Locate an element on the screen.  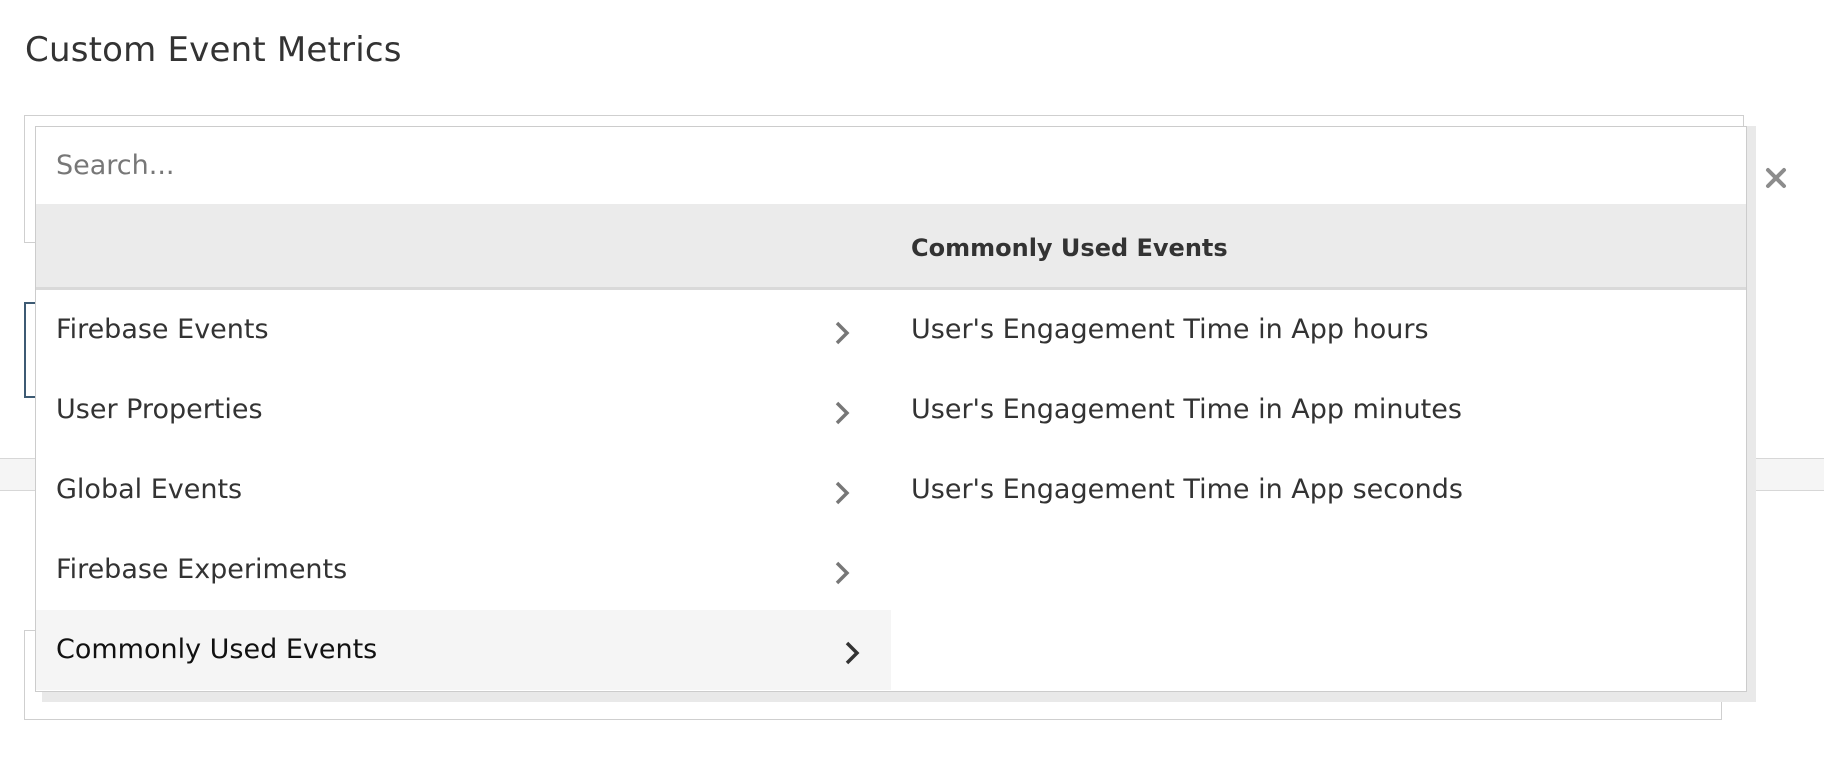
event-item: User's Engagement Time in App hours is located at coordinates (1321, 330).